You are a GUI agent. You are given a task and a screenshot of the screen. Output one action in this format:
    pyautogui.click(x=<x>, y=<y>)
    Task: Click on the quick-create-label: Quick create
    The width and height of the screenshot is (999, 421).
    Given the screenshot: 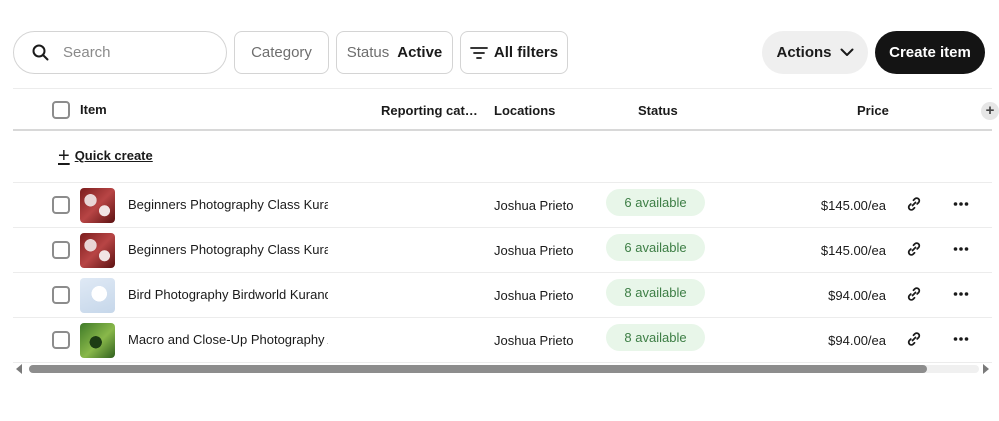 What is the action you would take?
    pyautogui.click(x=113, y=155)
    